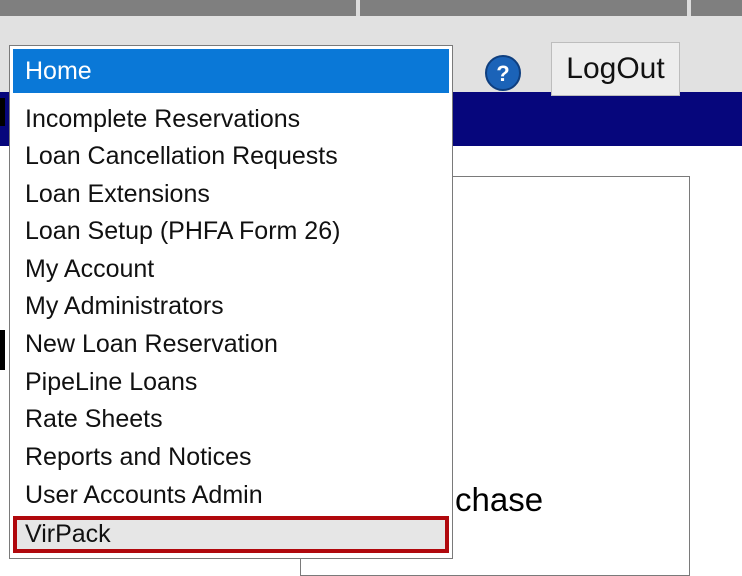  I want to click on dropdown-option-loan-extensions: Loan Extensions, so click(231, 194).